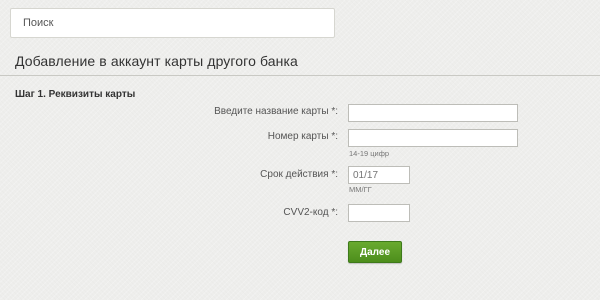 The height and width of the screenshot is (300, 600). I want to click on expiry-hint: ММ/ГГ, so click(360, 189).